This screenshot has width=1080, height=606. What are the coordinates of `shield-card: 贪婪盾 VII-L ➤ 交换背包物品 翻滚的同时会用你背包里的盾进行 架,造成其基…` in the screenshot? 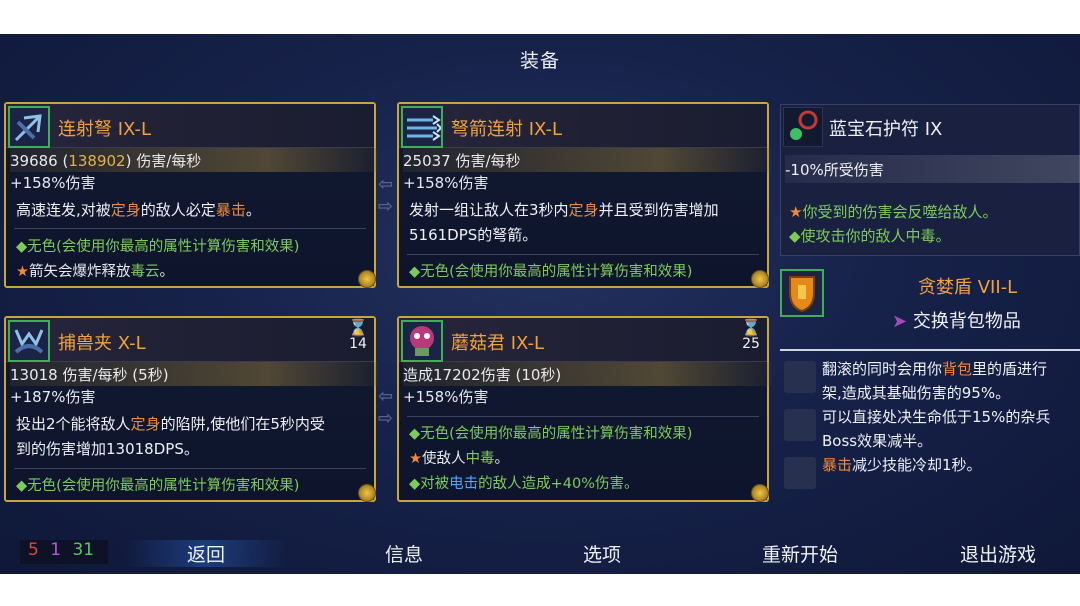 It's located at (930, 384).